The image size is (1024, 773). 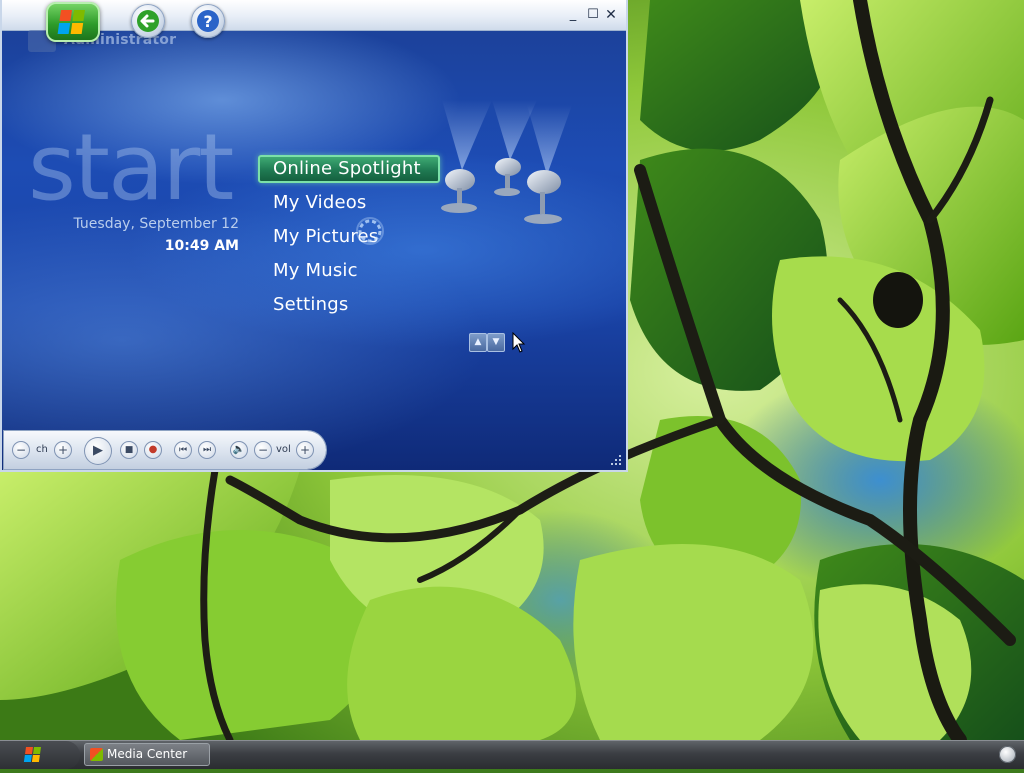 I want to click on volume-down-button: −, so click(x=263, y=450).